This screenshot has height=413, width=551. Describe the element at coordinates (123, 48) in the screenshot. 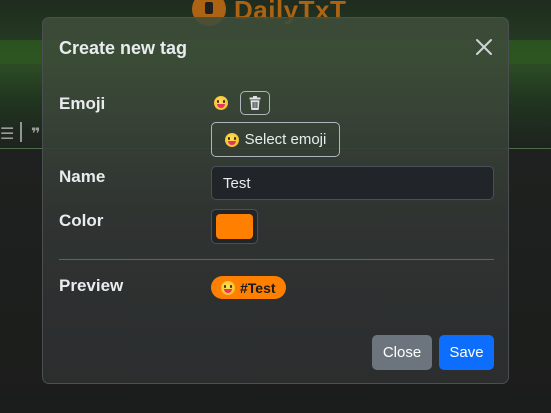

I see `modal-title: Create new tag` at that location.